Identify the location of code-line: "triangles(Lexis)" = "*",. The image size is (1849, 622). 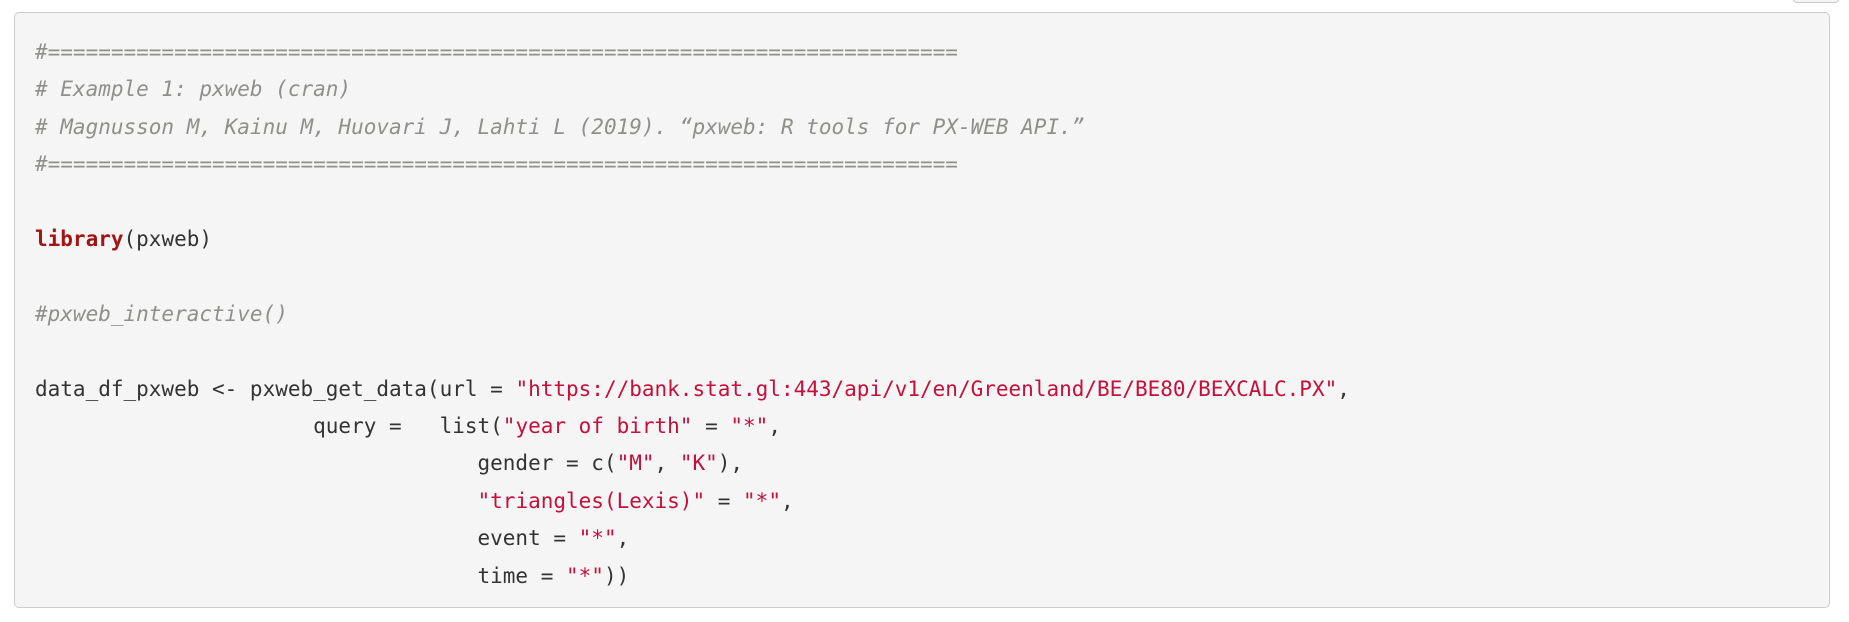
(692, 501).